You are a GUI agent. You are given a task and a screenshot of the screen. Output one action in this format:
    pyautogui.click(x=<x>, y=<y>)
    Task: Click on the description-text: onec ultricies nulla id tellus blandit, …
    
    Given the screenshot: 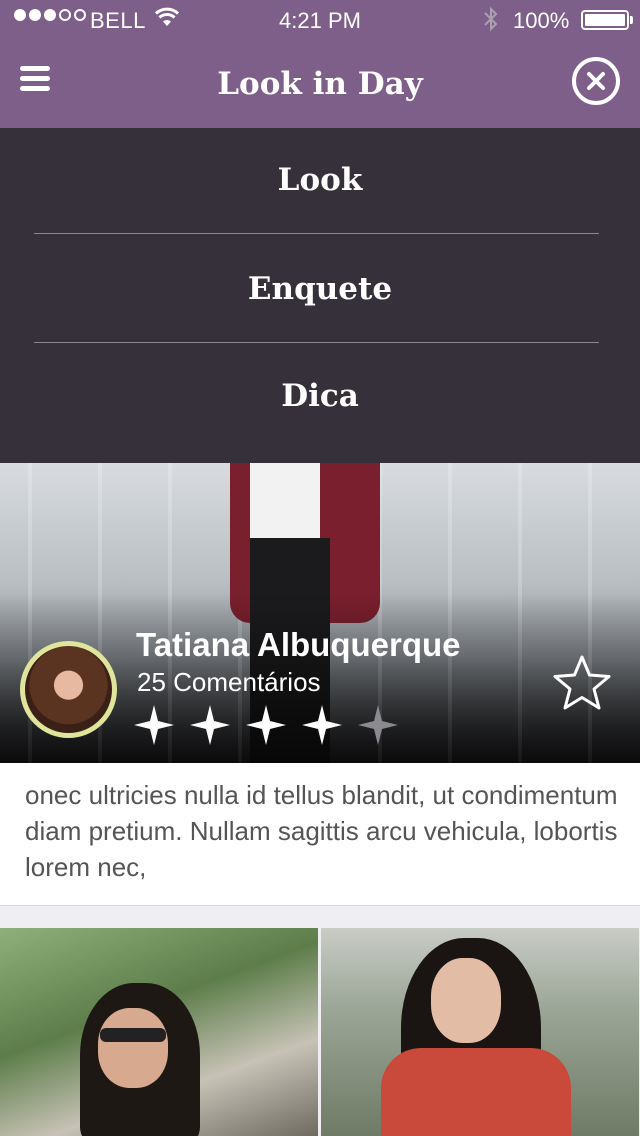 What is the action you would take?
    pyautogui.click(x=321, y=831)
    